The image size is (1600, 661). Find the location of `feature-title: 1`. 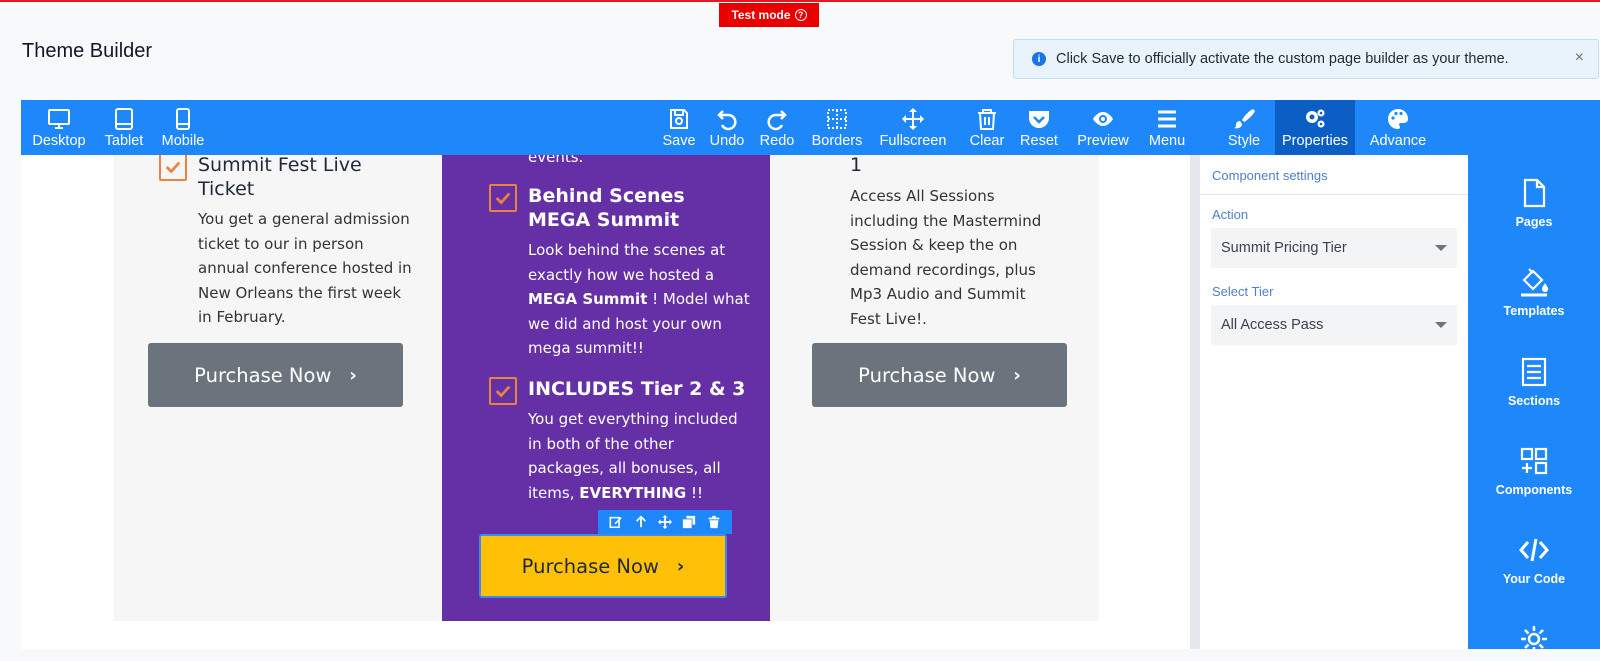

feature-title: 1 is located at coordinates (856, 165).